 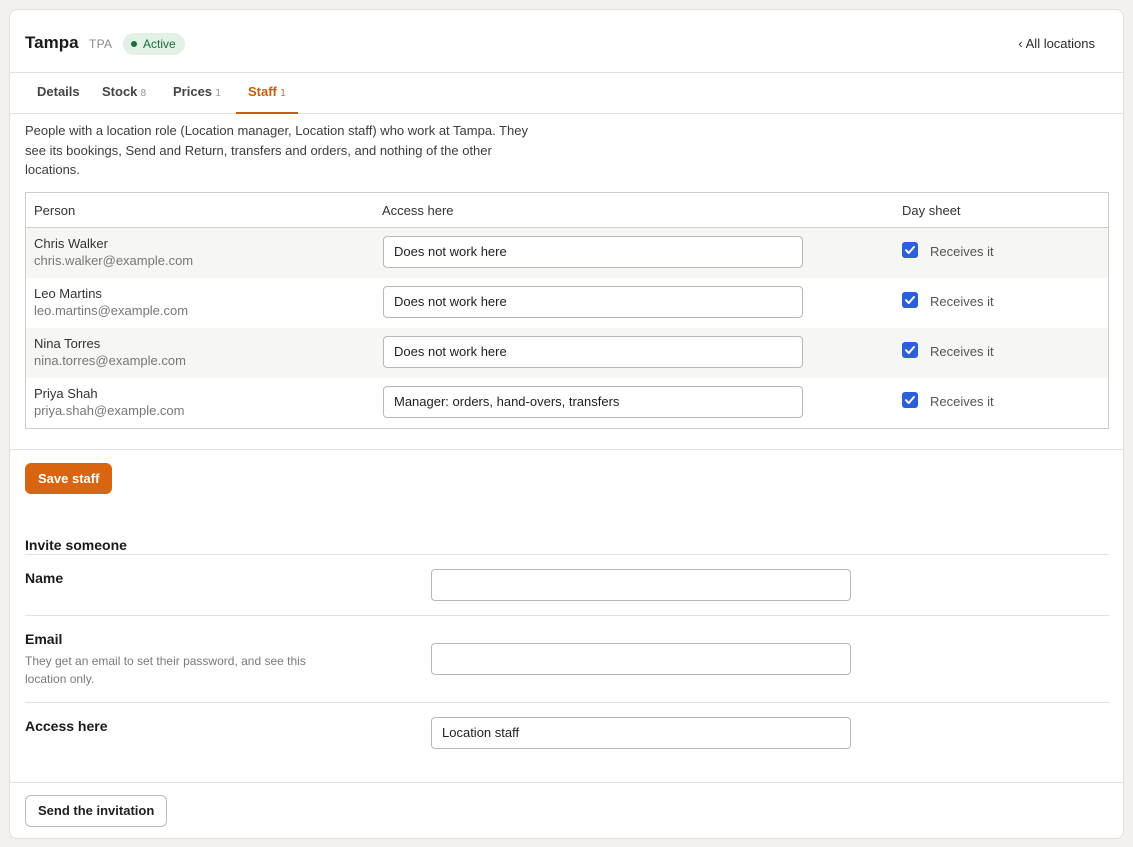 I want to click on location-code: TPA, so click(x=101, y=44).